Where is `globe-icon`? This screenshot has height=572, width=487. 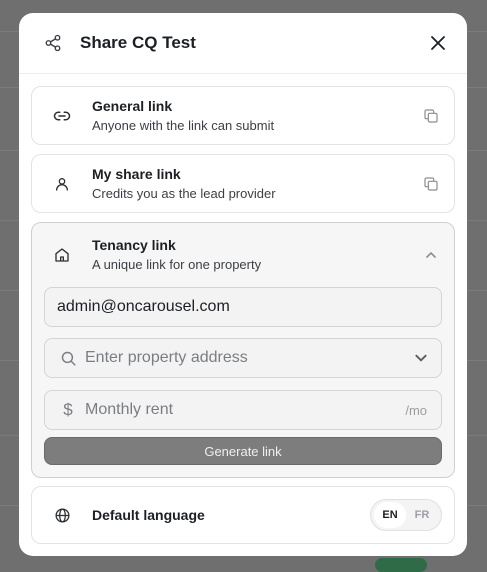
globe-icon is located at coordinates (62, 515).